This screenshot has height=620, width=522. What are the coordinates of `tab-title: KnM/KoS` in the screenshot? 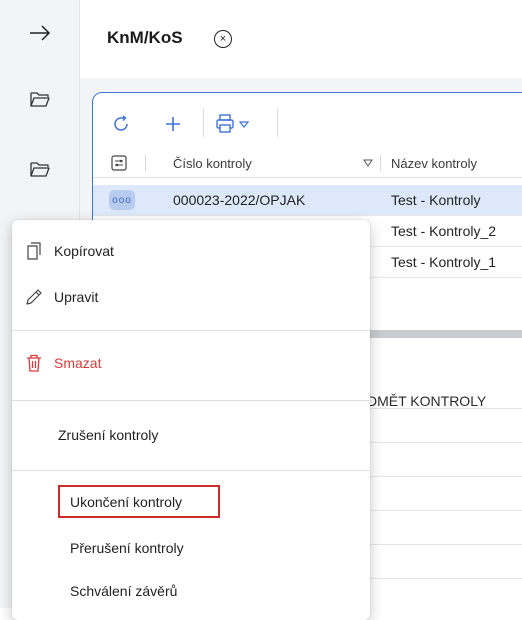 It's located at (145, 38).